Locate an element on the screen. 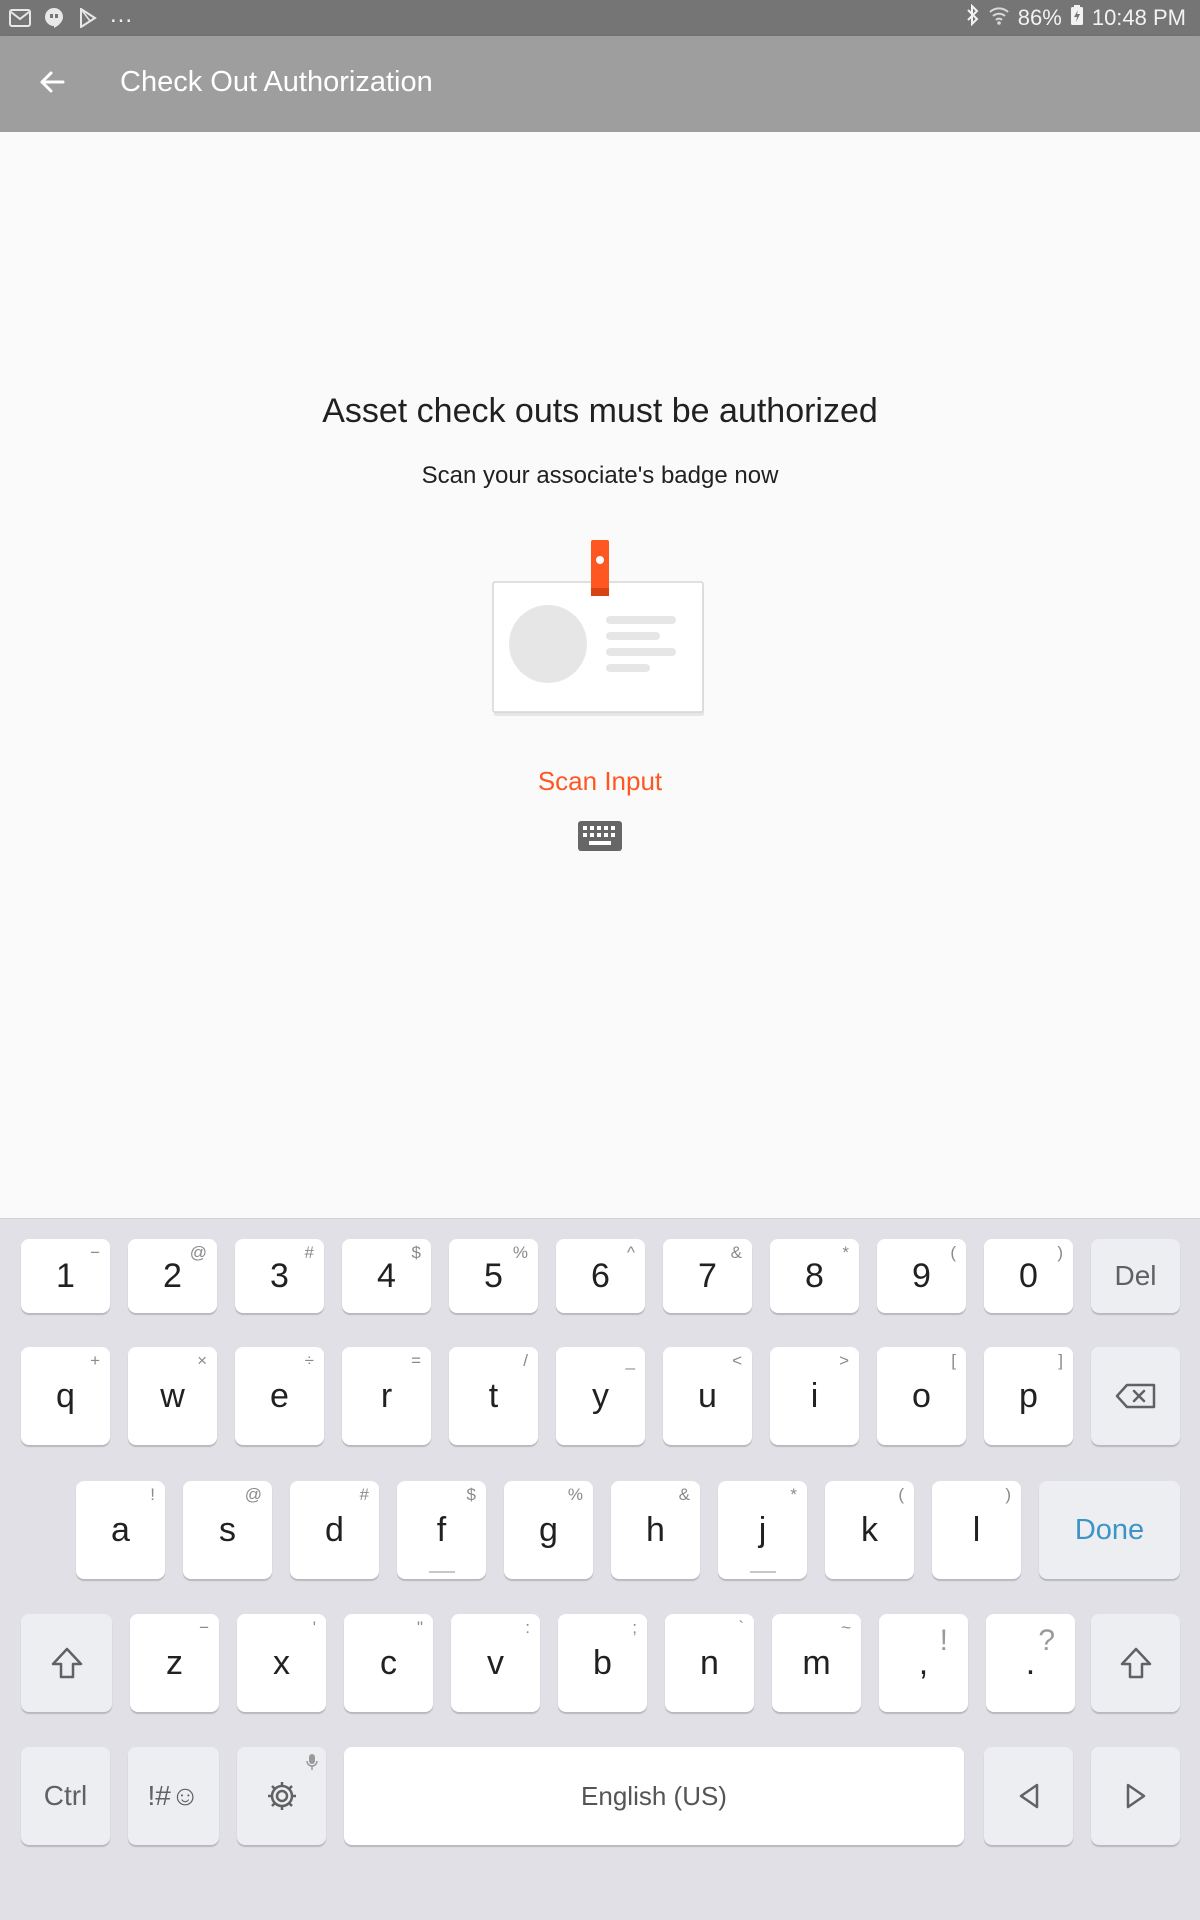 This screenshot has height=1920, width=1200. keyboard-toggle-button is located at coordinates (600, 838).